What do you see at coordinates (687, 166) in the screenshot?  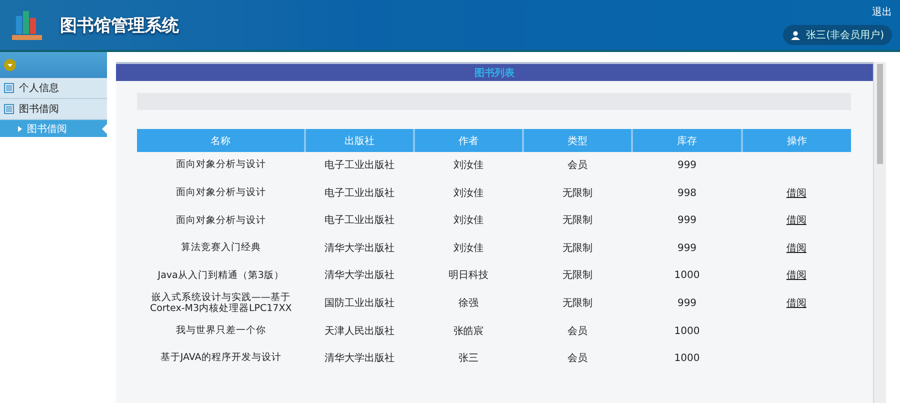 I see `table-cell: 999` at bounding box center [687, 166].